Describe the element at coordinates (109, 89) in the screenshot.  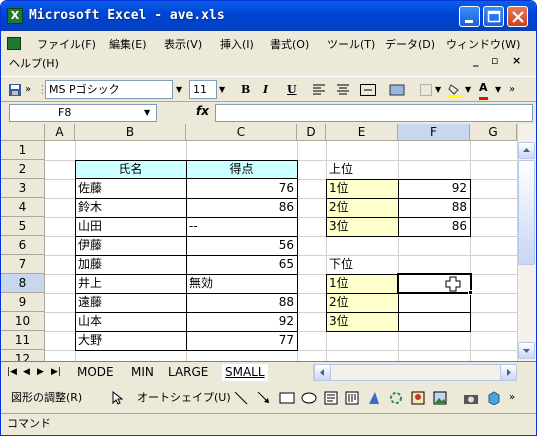
I see `font-name-combo: MS Pゴシック` at that location.